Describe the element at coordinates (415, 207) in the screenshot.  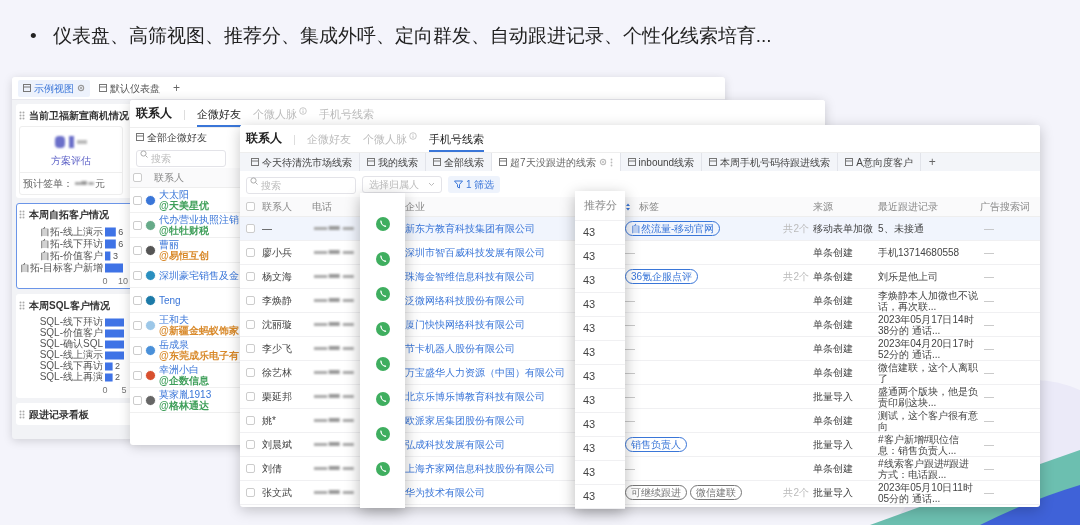
I see `column-header: 企业` at that location.